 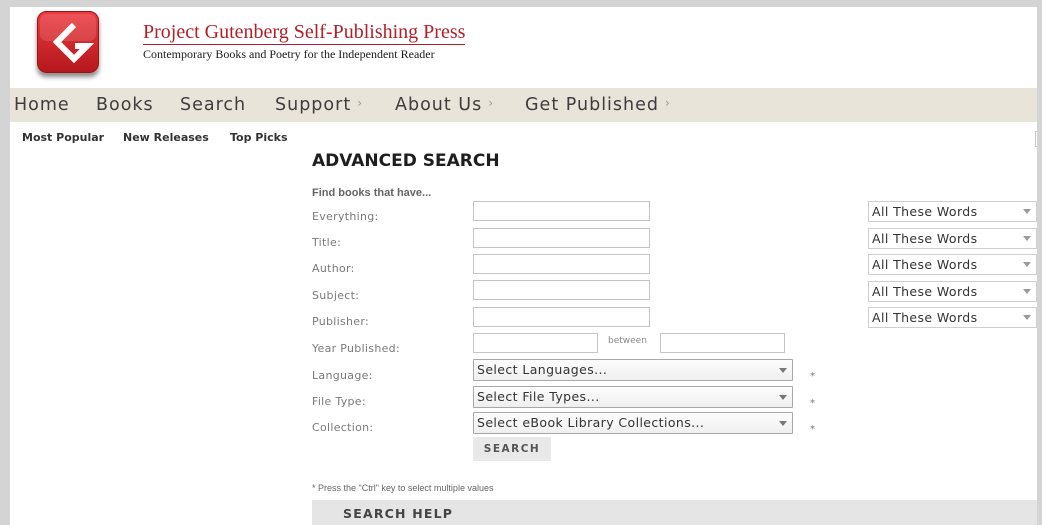 I want to click on field-label: Language:, so click(x=342, y=375).